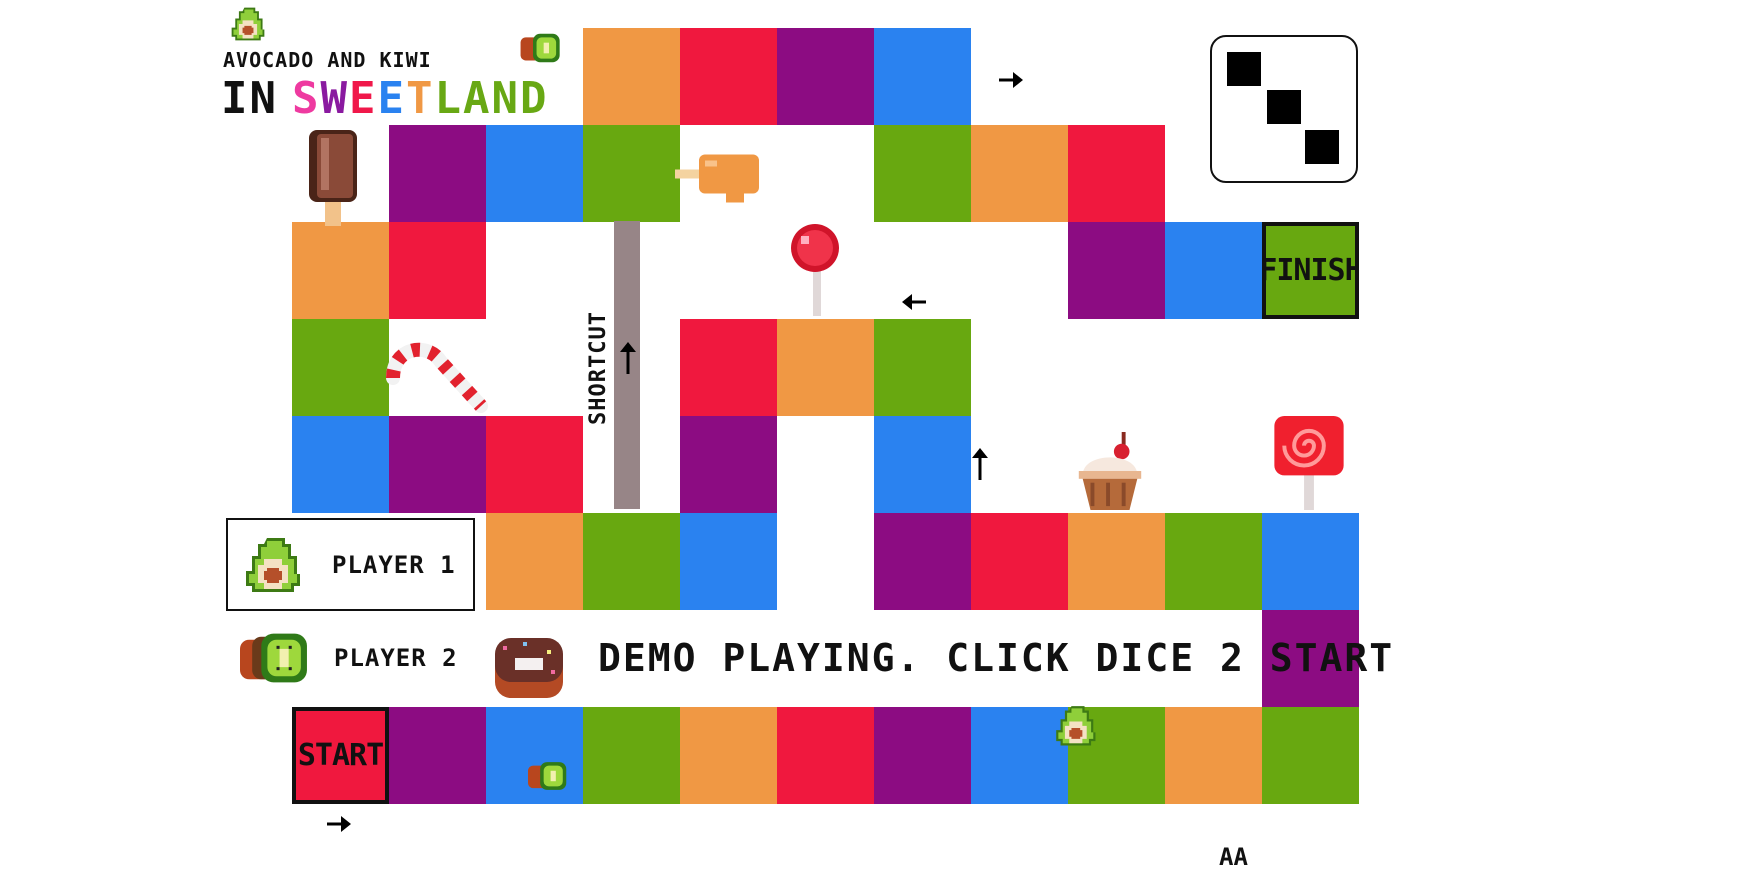 The image size is (1737, 872). What do you see at coordinates (340, 755) in the screenshot?
I see `start-tile: START` at bounding box center [340, 755].